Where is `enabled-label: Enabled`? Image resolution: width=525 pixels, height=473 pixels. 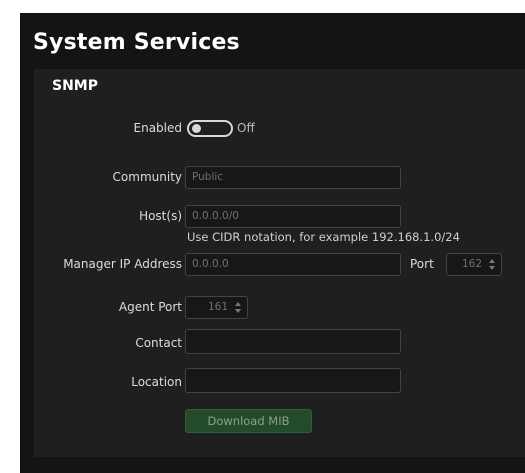 enabled-label: Enabled is located at coordinates (158, 128).